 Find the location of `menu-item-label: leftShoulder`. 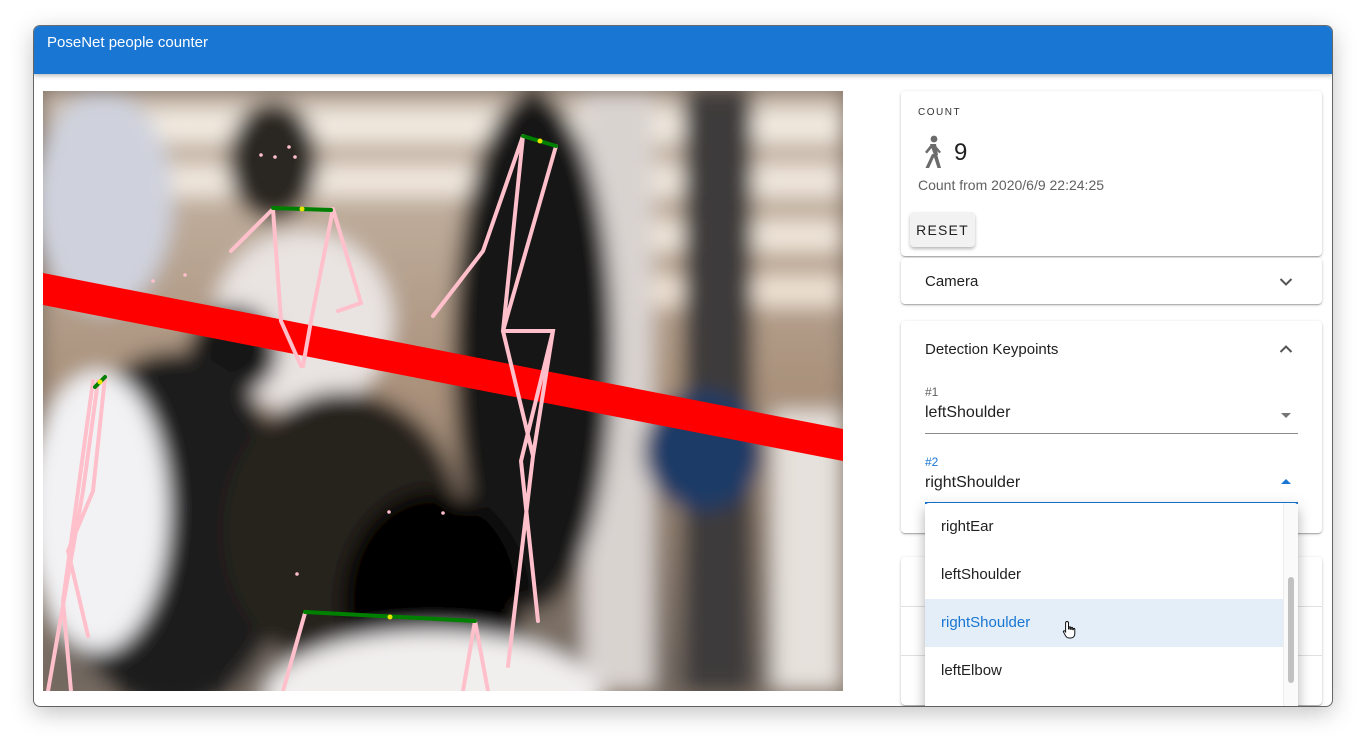

menu-item-label: leftShoulder is located at coordinates (981, 574).